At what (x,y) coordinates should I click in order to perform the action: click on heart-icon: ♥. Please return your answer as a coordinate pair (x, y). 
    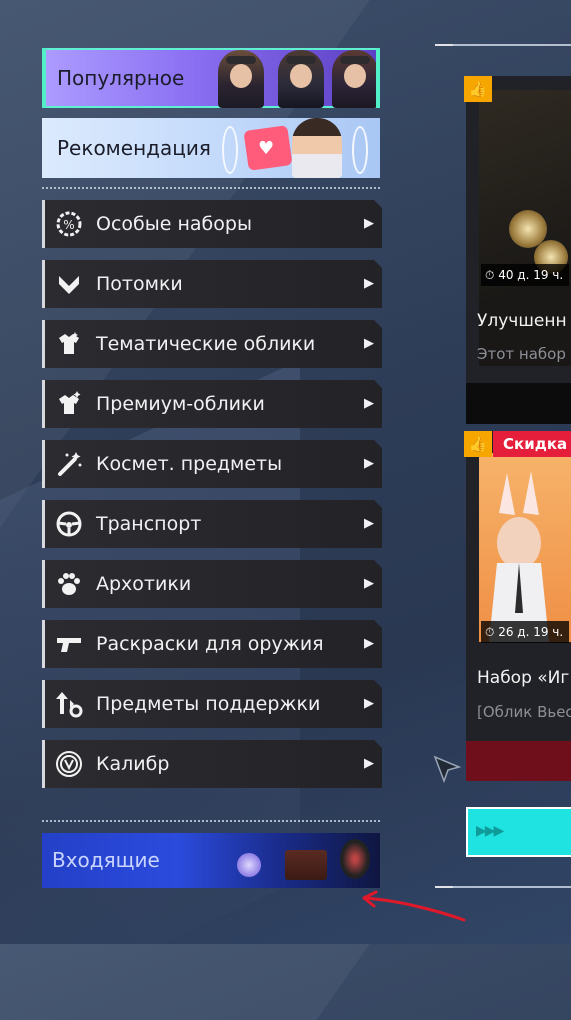
    Looking at the image, I should click on (266, 148).